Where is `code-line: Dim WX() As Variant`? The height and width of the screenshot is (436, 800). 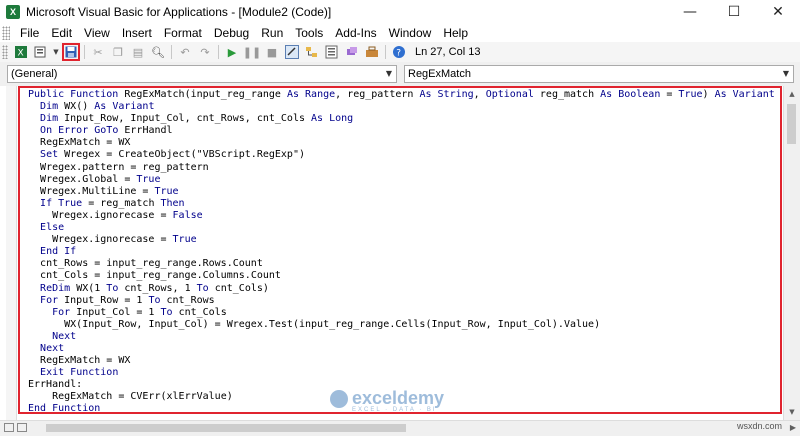 code-line: Dim WX() As Variant is located at coordinates (401, 107).